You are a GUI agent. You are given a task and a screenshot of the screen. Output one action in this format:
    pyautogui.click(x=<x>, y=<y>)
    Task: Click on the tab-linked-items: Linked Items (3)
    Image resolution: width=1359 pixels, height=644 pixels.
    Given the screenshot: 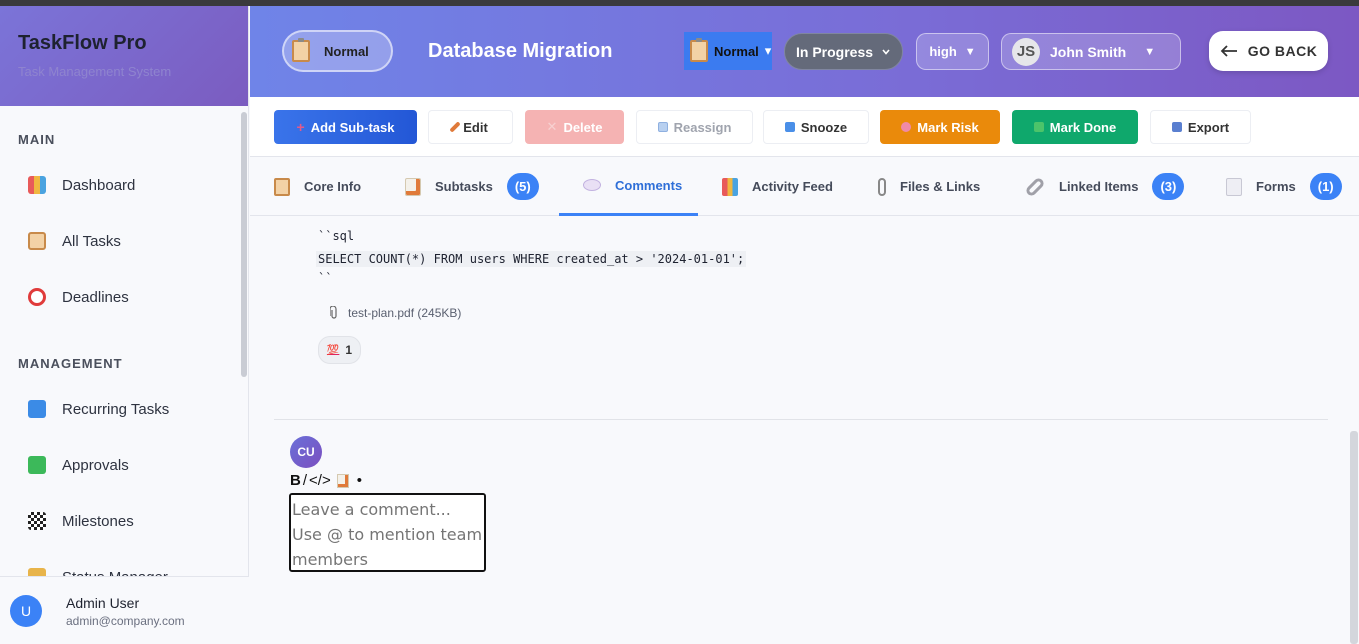 What is the action you would take?
    pyautogui.click(x=1104, y=186)
    